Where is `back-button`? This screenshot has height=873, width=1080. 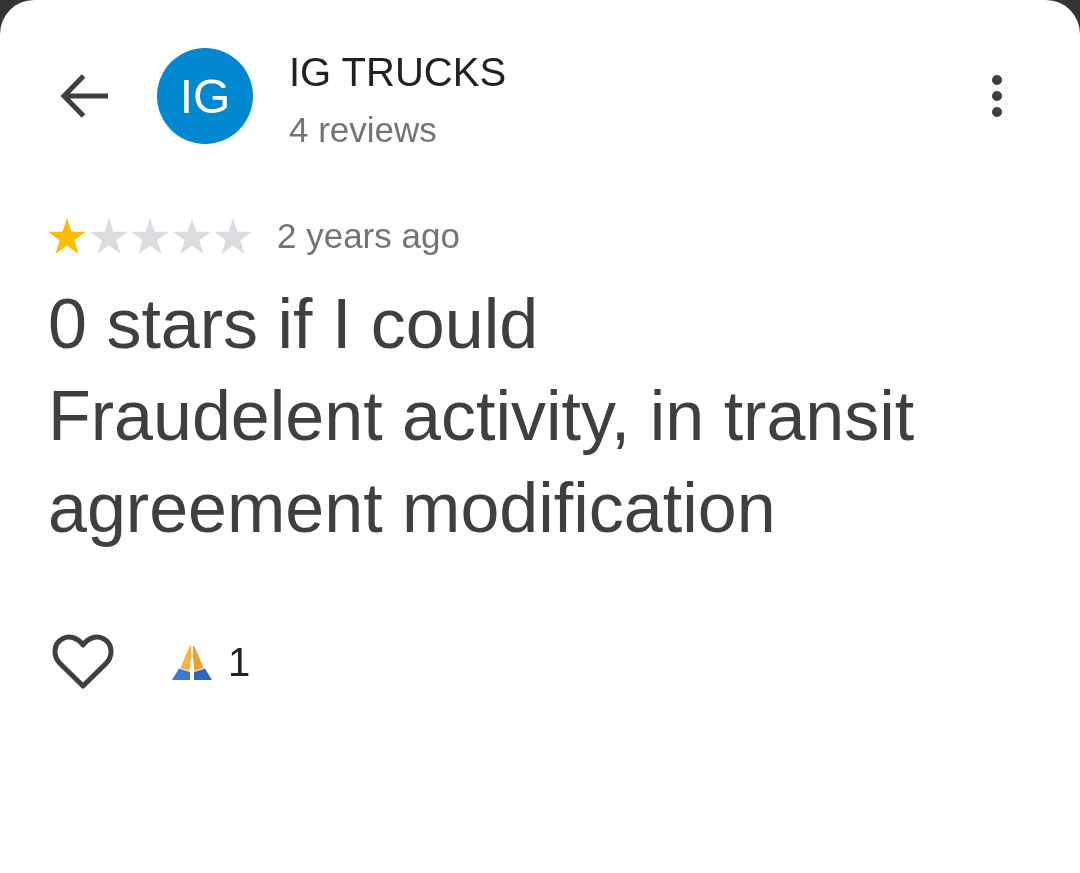
back-button is located at coordinates (84, 96).